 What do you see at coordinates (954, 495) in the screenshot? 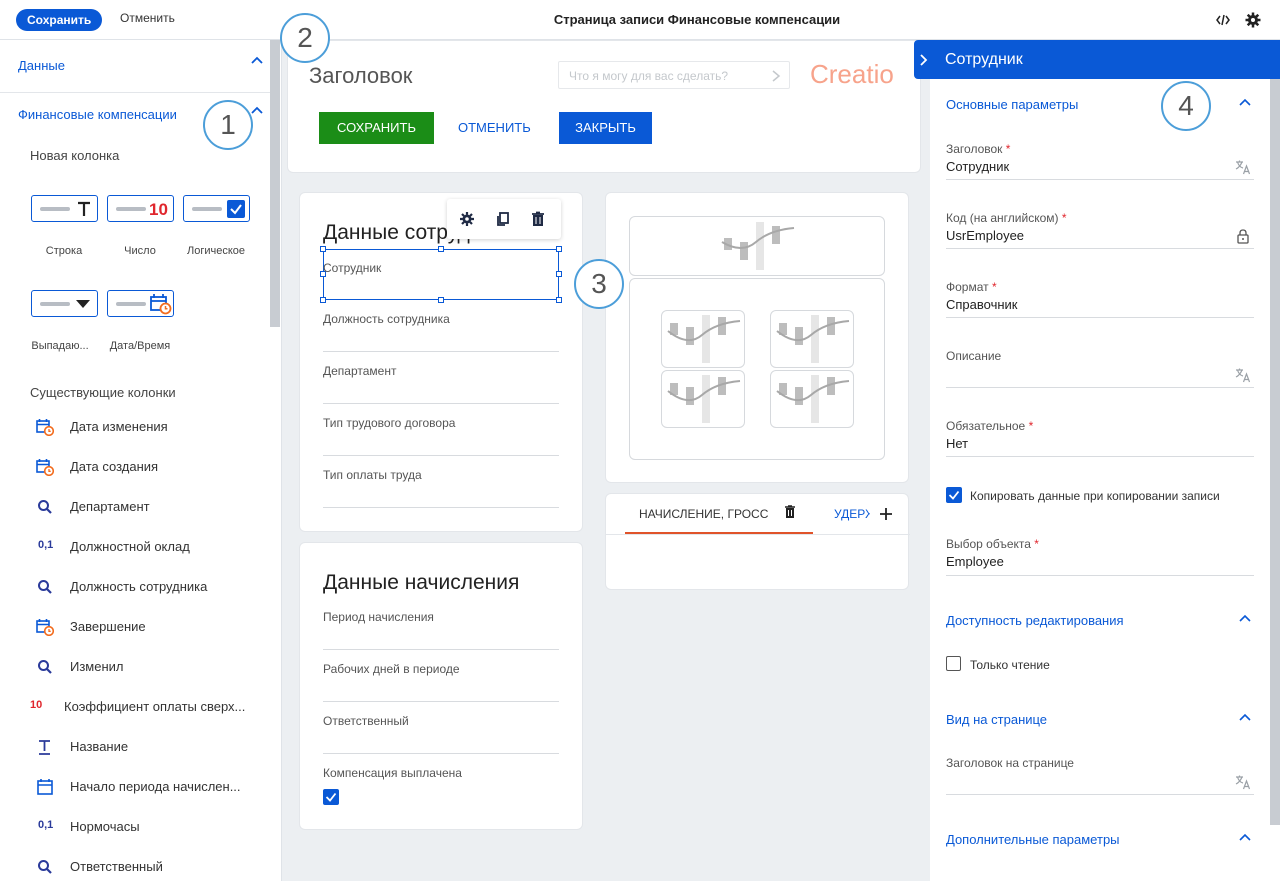
I see `copy-data-checkbox` at bounding box center [954, 495].